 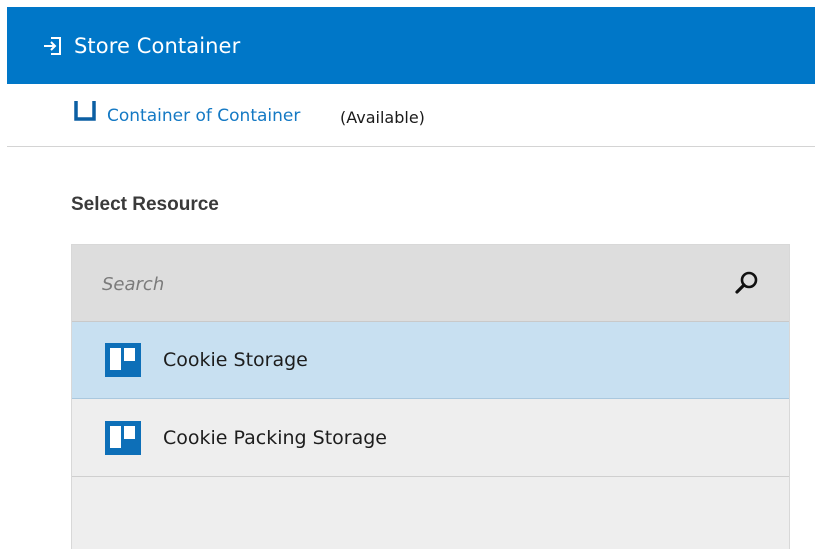 I want to click on resource-item-cookie-packing-storage: Cookie Packing Storage, so click(x=430, y=438).